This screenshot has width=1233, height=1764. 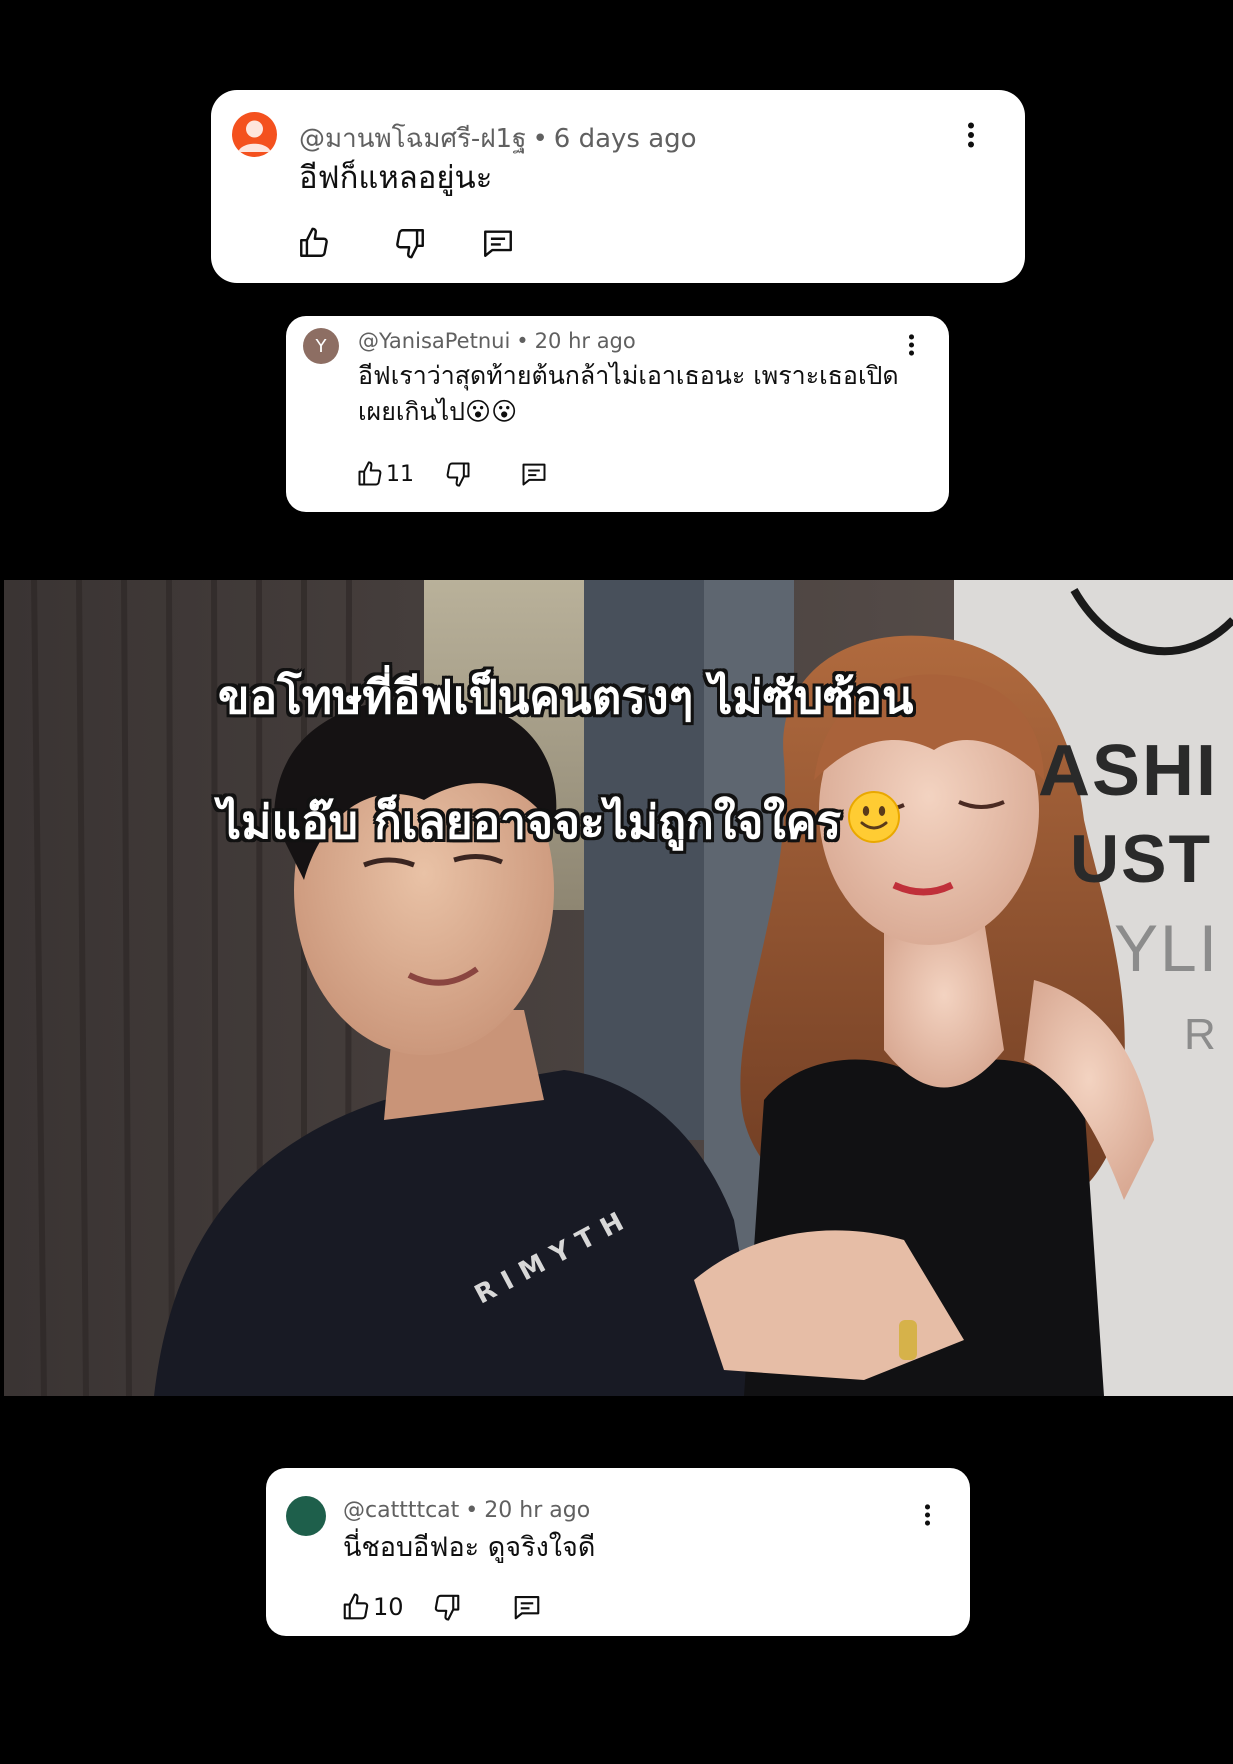 I want to click on default-avatar-icon, so click(x=254, y=136).